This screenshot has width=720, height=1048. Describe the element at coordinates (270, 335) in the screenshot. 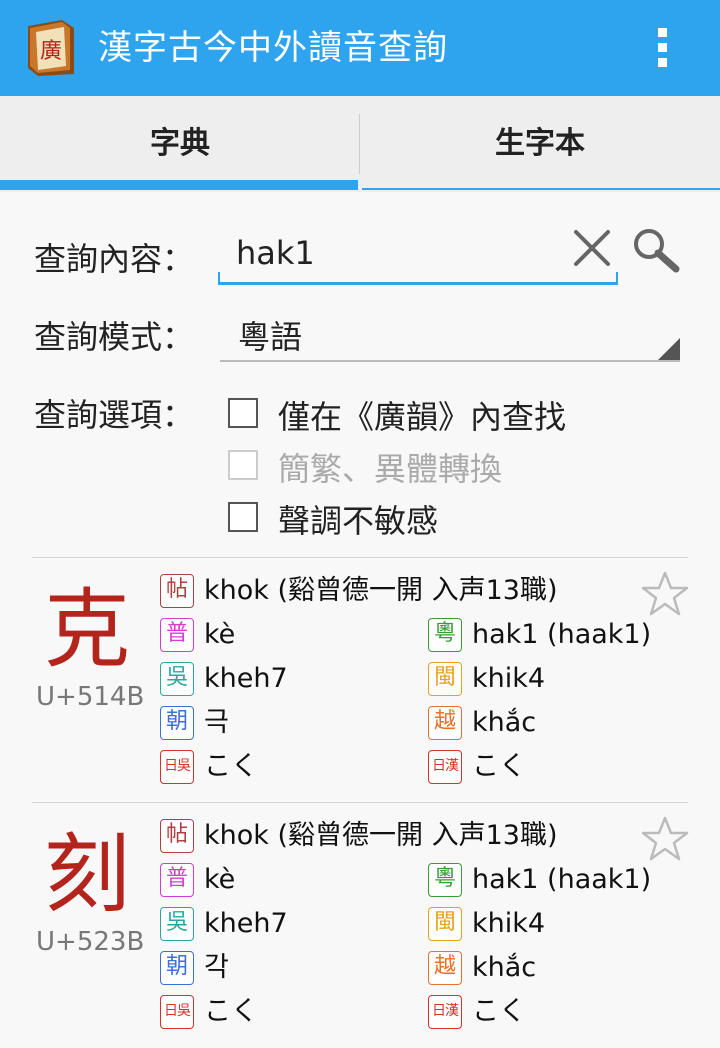

I see `mode-select: 粵語` at that location.